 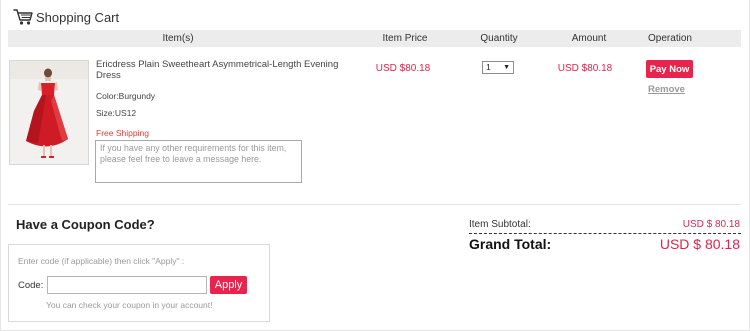 I want to click on column-header-items: Item(s), so click(x=178, y=38).